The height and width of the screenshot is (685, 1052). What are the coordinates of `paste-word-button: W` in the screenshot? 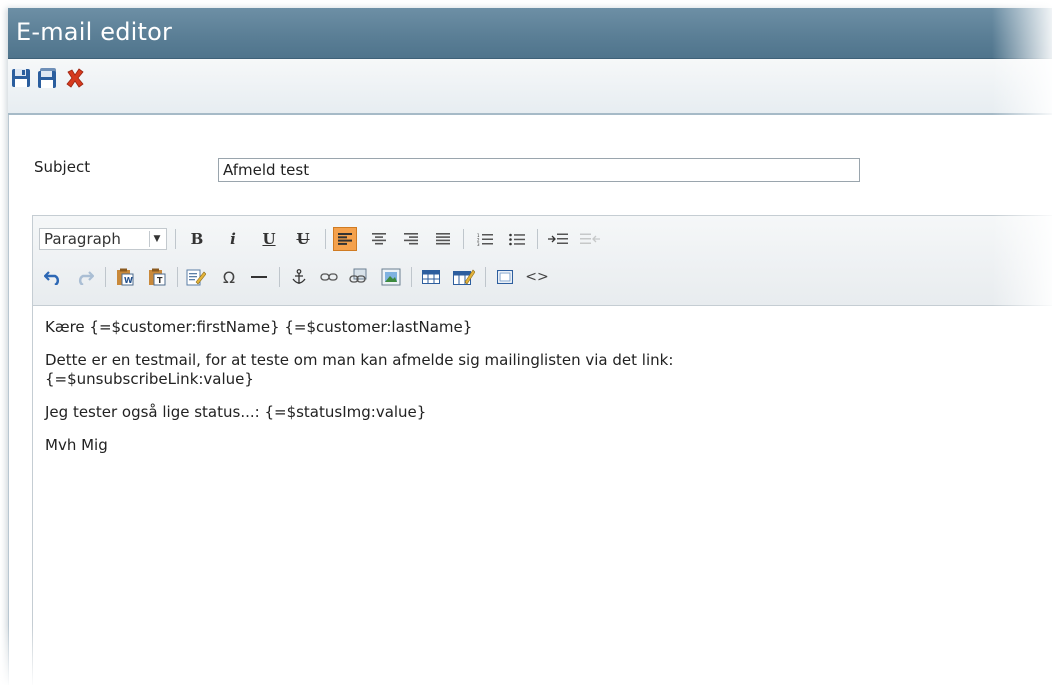 It's located at (125, 277).